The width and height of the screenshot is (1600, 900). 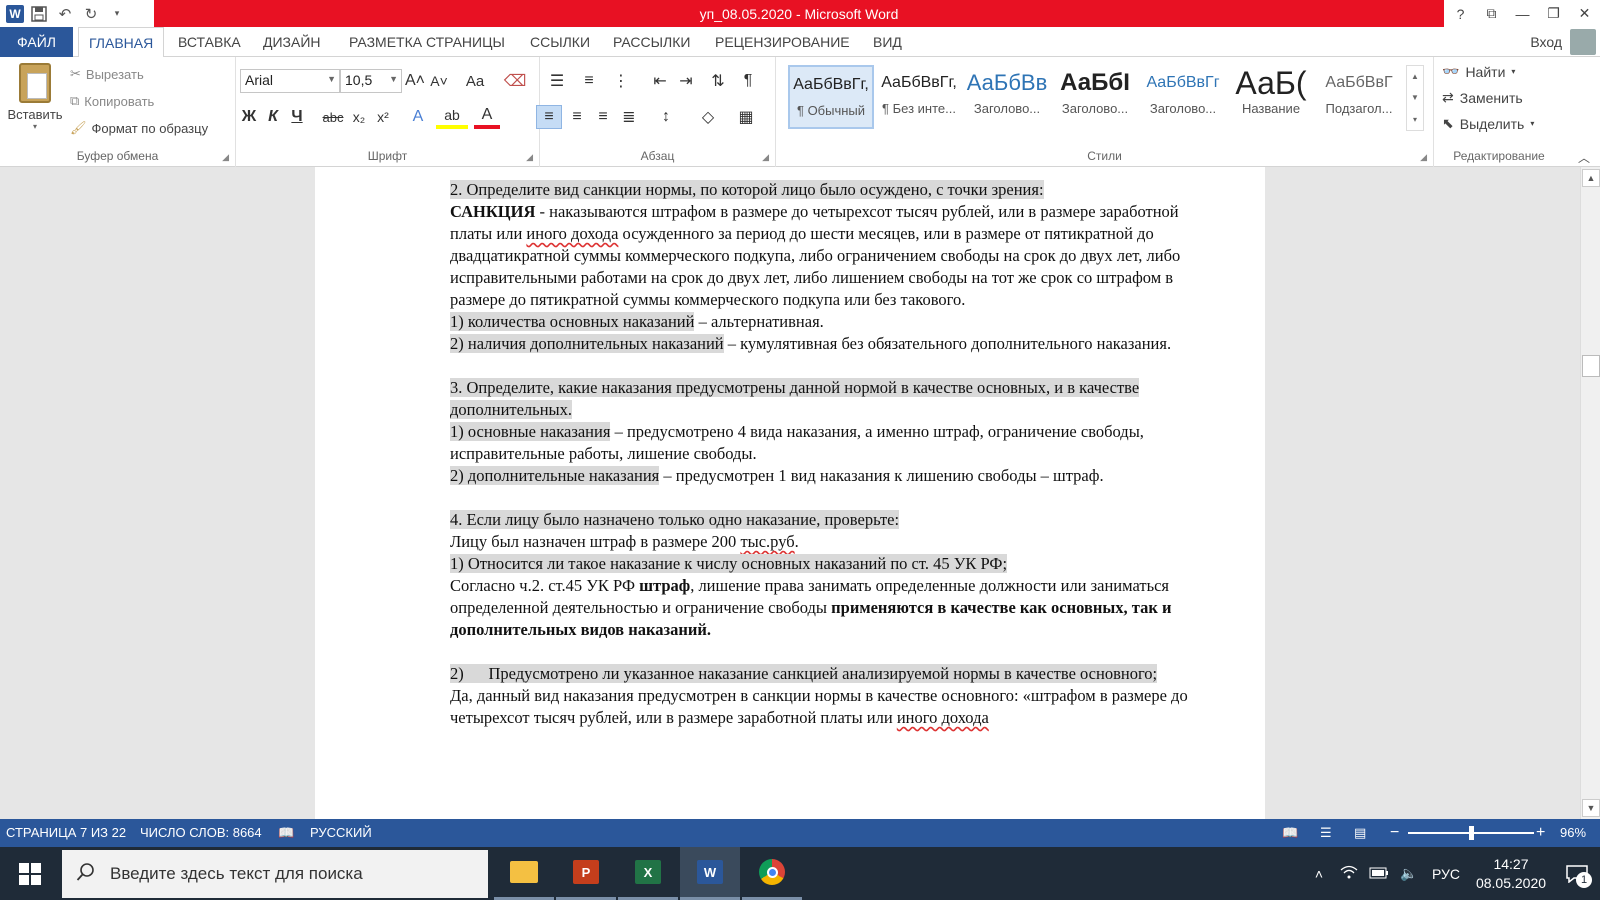 I want to click on line-spacing-icon: ↕, so click(x=666, y=117).